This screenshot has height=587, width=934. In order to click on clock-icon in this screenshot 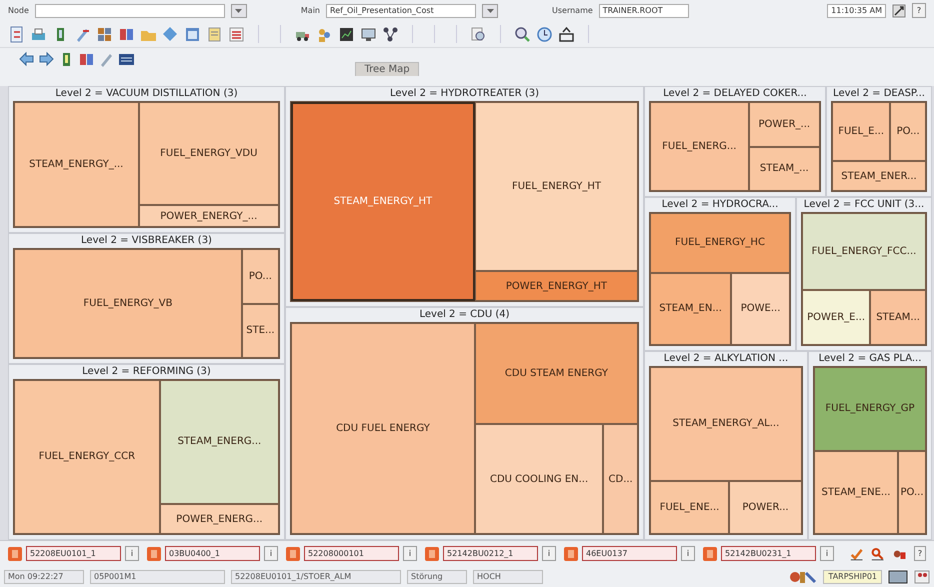, I will do `click(544, 34)`.